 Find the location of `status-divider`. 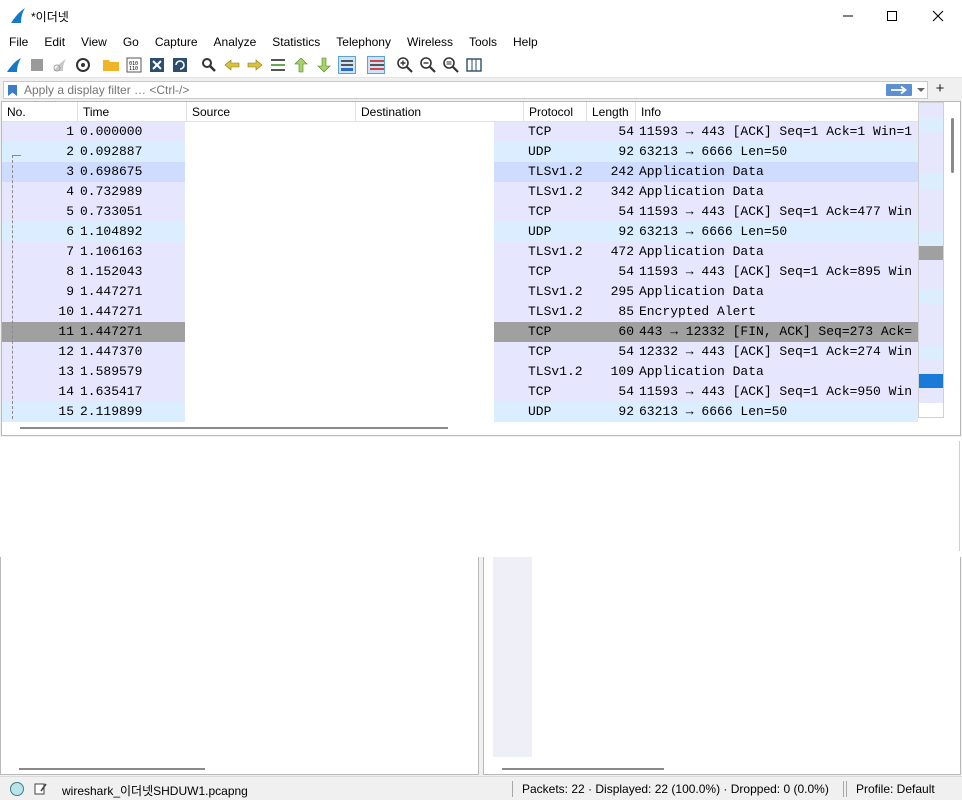

status-divider is located at coordinates (846, 789).